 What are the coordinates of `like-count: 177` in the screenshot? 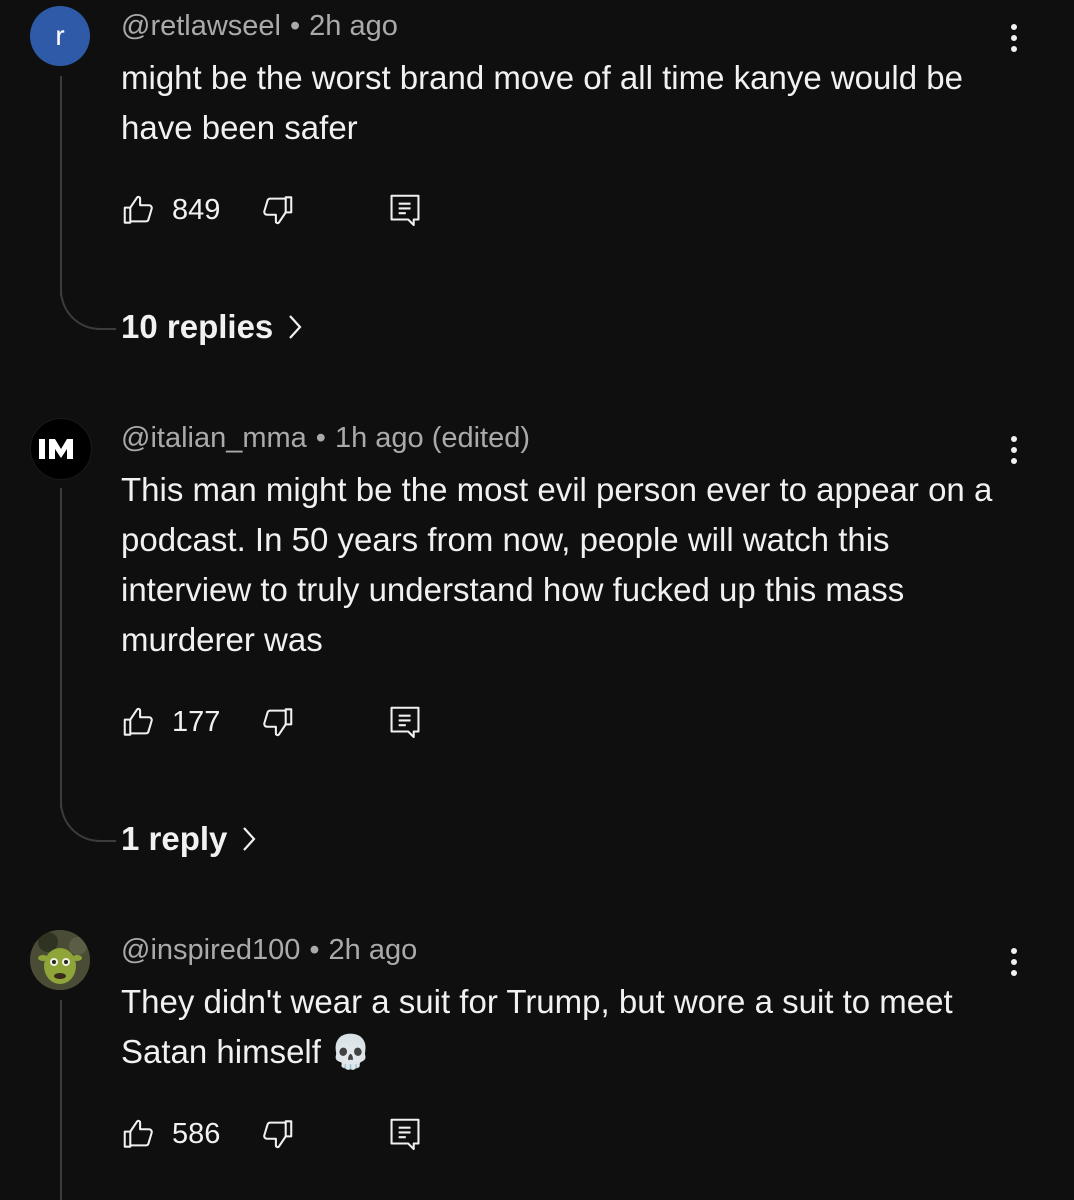 It's located at (196, 721).